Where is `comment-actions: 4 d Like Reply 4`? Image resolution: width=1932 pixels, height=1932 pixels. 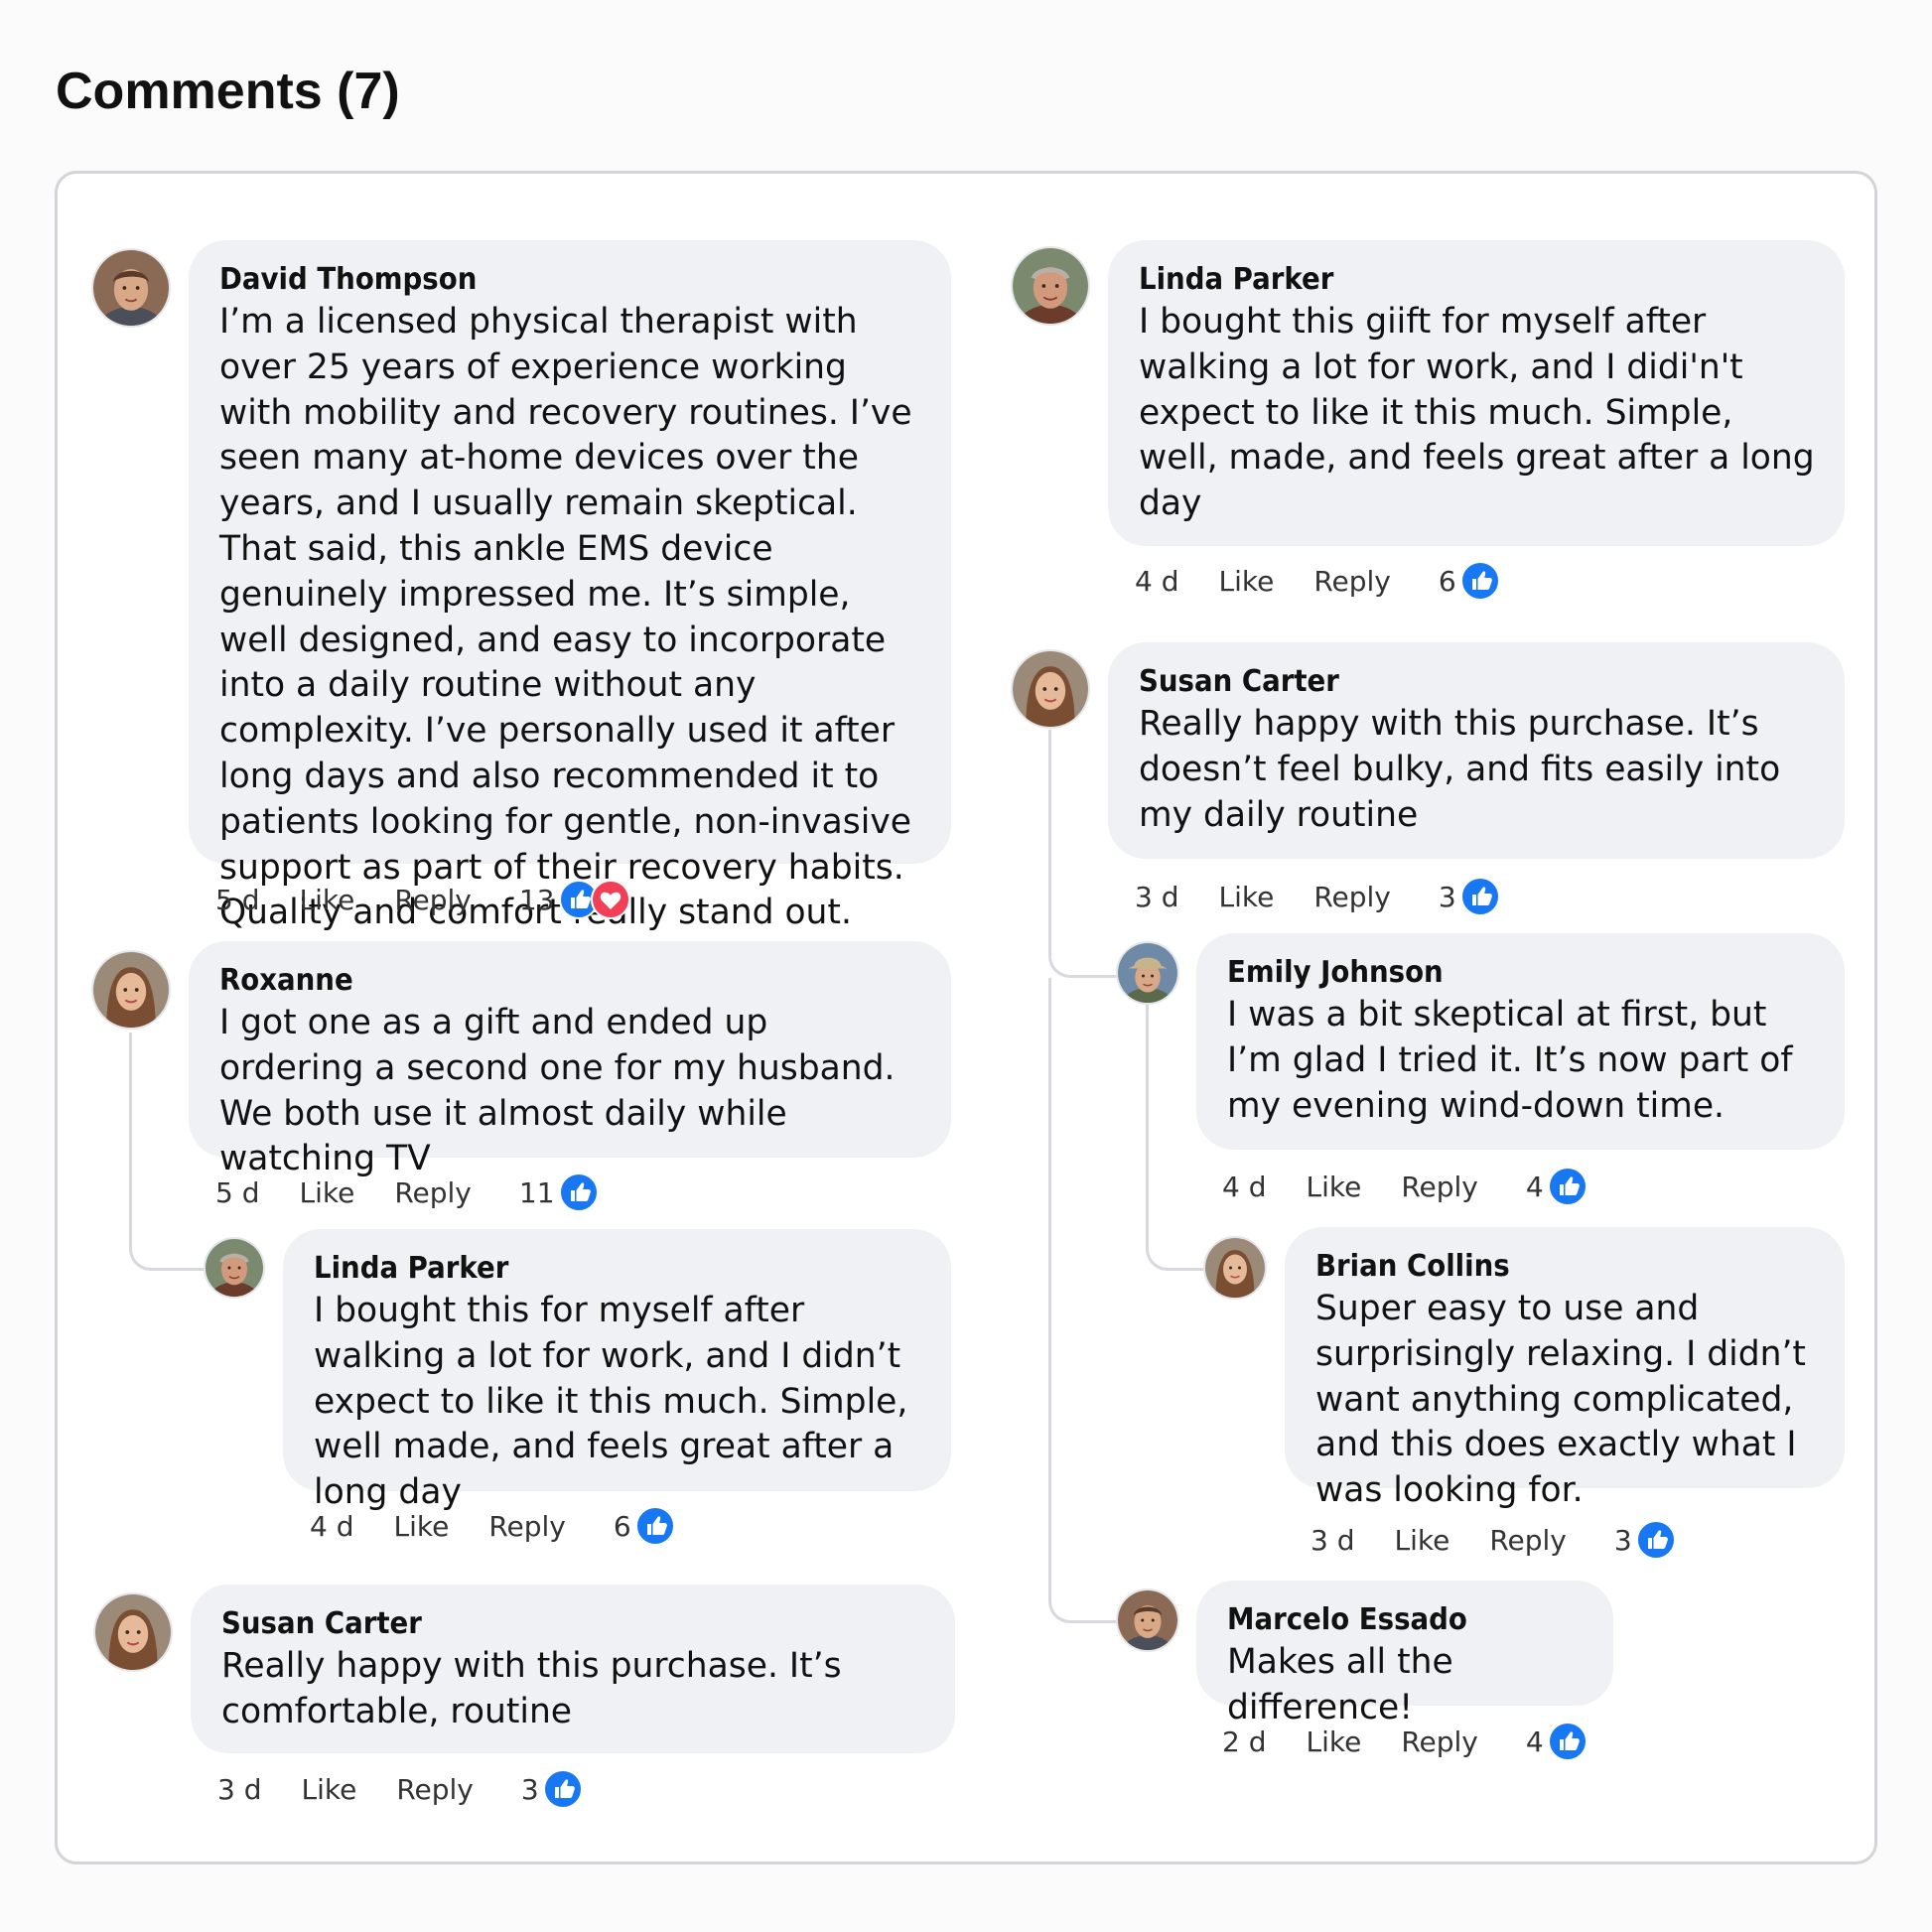
comment-actions: 4 d Like Reply 4 is located at coordinates (1404, 1186).